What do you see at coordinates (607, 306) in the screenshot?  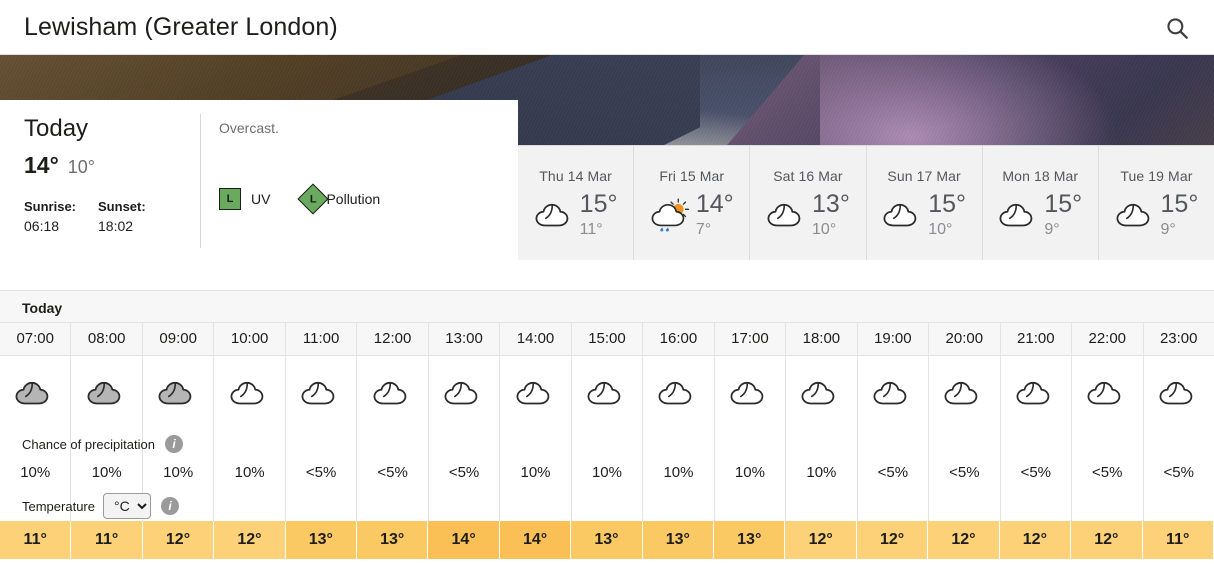 I see `hourly-day-label: Today` at bounding box center [607, 306].